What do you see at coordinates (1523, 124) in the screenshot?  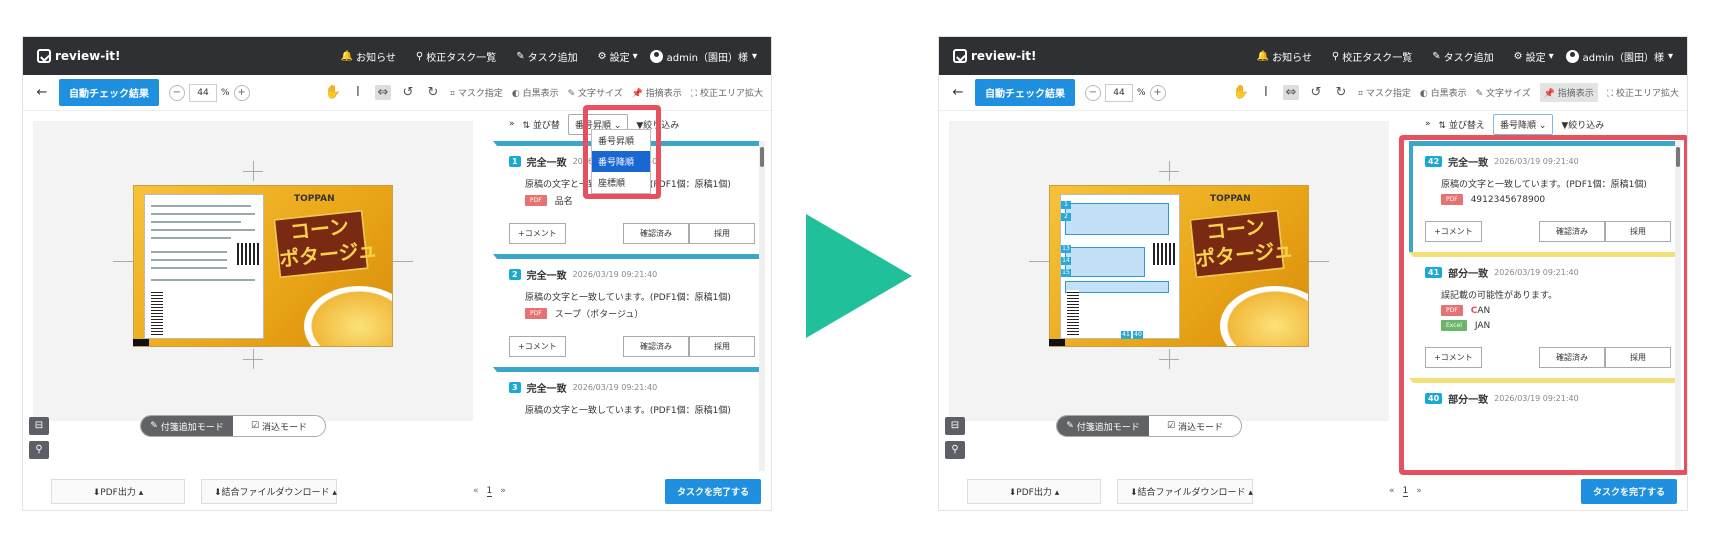 I see `sort-select: 番号降順 ⌄` at bounding box center [1523, 124].